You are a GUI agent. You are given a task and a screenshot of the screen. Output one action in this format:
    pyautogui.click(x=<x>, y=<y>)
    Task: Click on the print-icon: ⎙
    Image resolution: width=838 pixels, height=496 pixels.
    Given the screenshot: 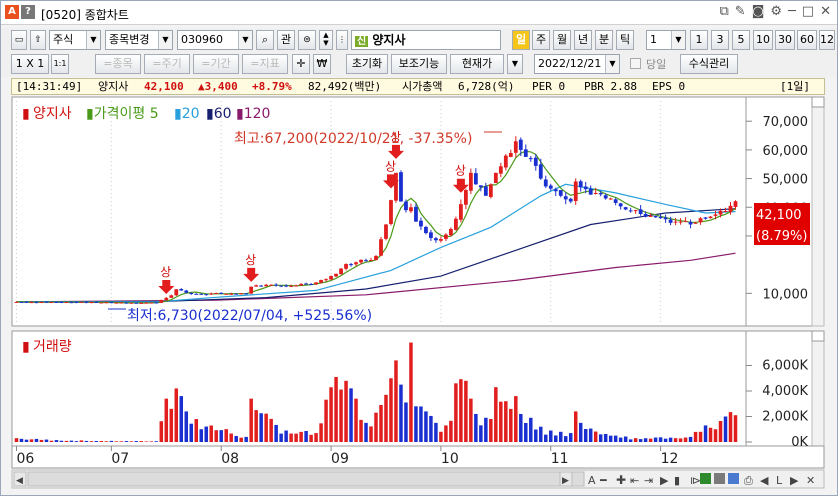 What is the action you would take?
    pyautogui.click(x=748, y=480)
    